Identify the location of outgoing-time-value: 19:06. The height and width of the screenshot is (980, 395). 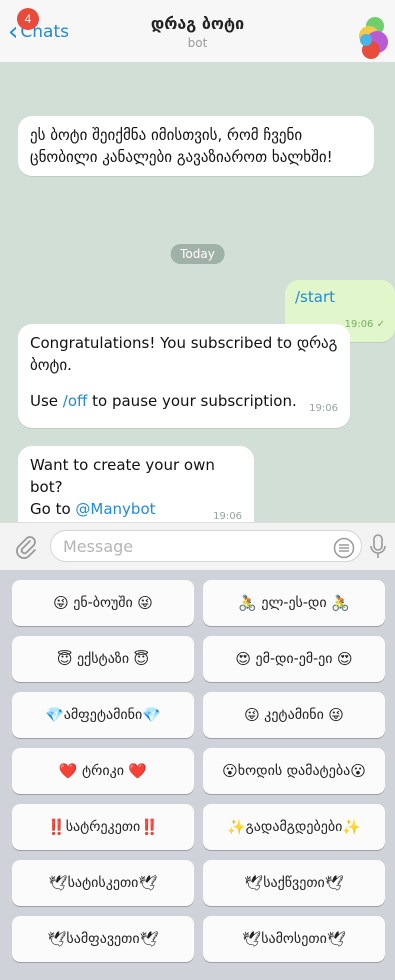
(359, 324).